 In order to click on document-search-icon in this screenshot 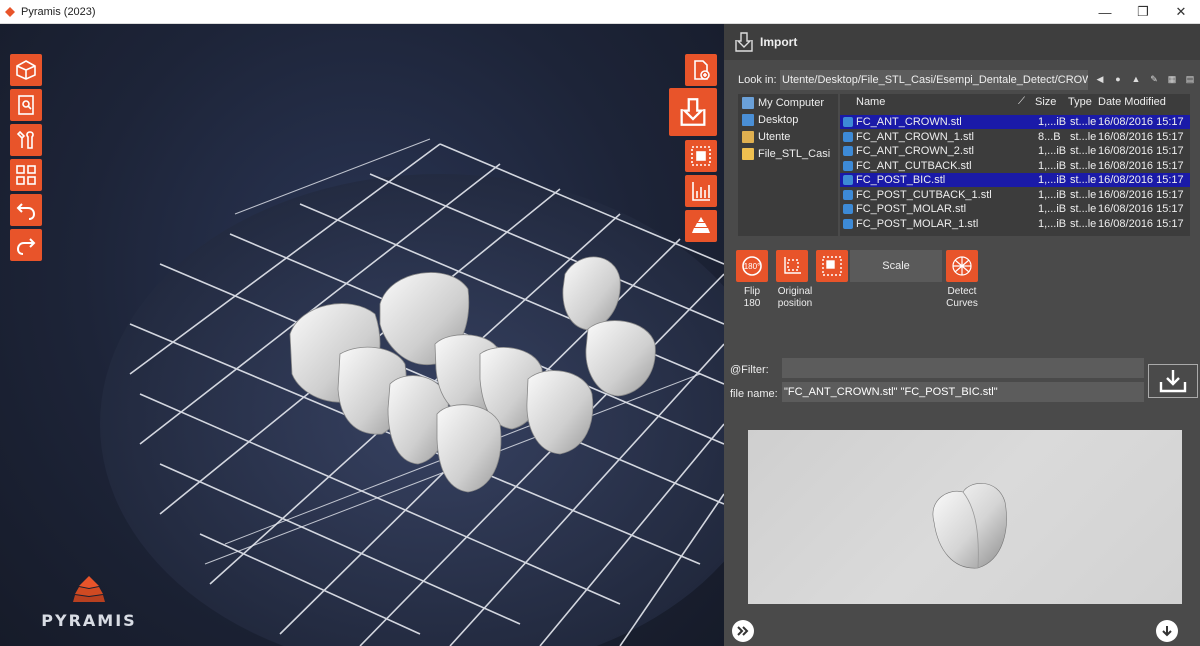, I will do `click(26, 105)`.